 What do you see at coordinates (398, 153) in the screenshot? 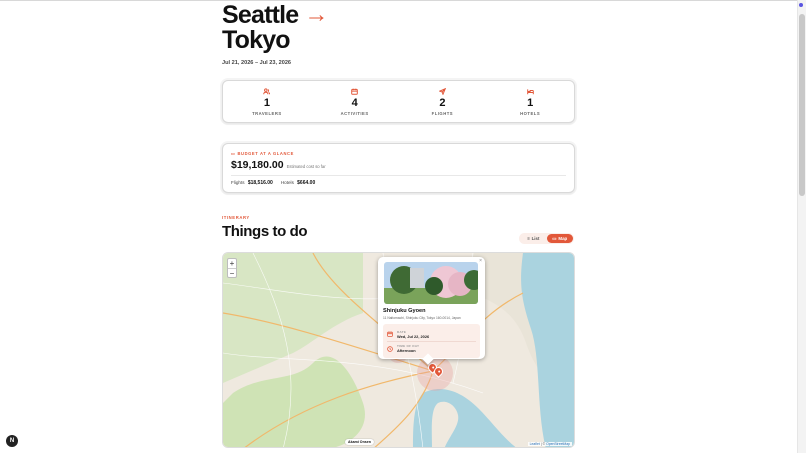
I see `budget-heading: ▭ BUDGET AT A GLANCE` at bounding box center [398, 153].